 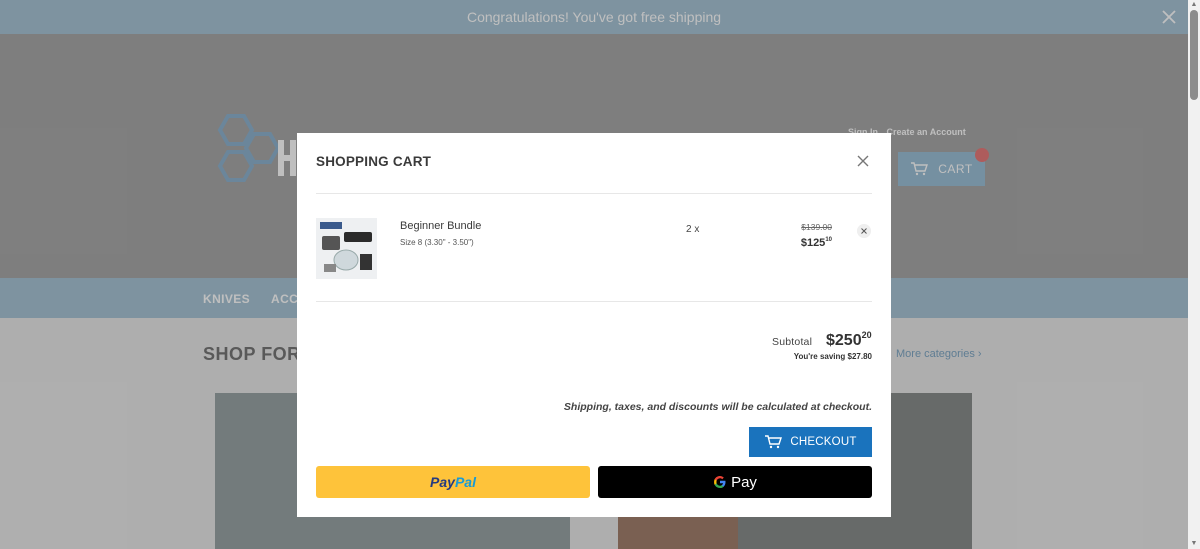 I want to click on item-variant: Size 8 (3.30" - 3.50"), so click(x=437, y=242).